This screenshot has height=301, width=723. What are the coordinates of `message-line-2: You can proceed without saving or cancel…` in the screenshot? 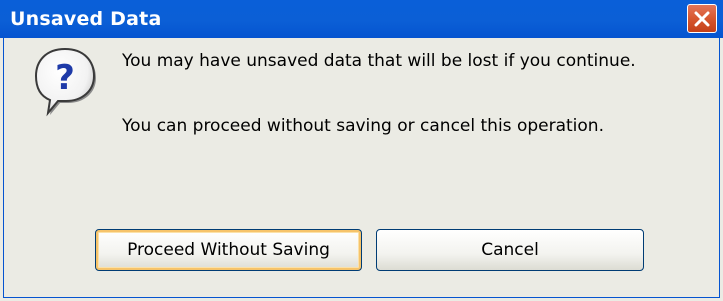 It's located at (363, 126).